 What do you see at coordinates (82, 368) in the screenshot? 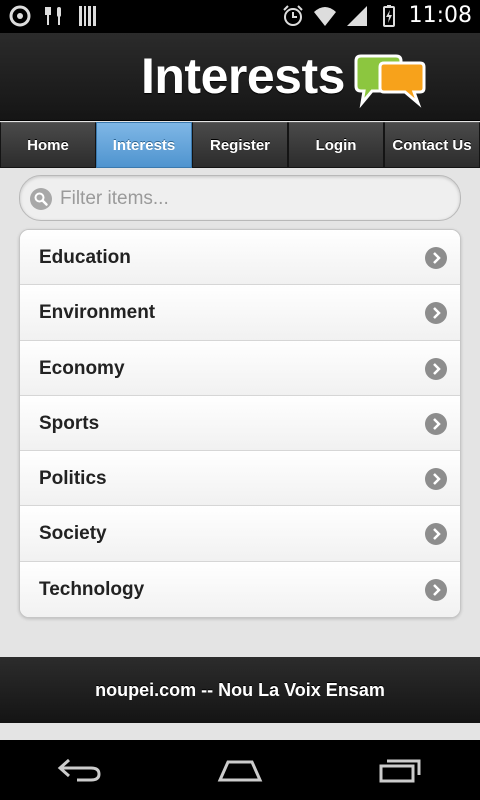
I see `list-item-label: Economy` at bounding box center [82, 368].